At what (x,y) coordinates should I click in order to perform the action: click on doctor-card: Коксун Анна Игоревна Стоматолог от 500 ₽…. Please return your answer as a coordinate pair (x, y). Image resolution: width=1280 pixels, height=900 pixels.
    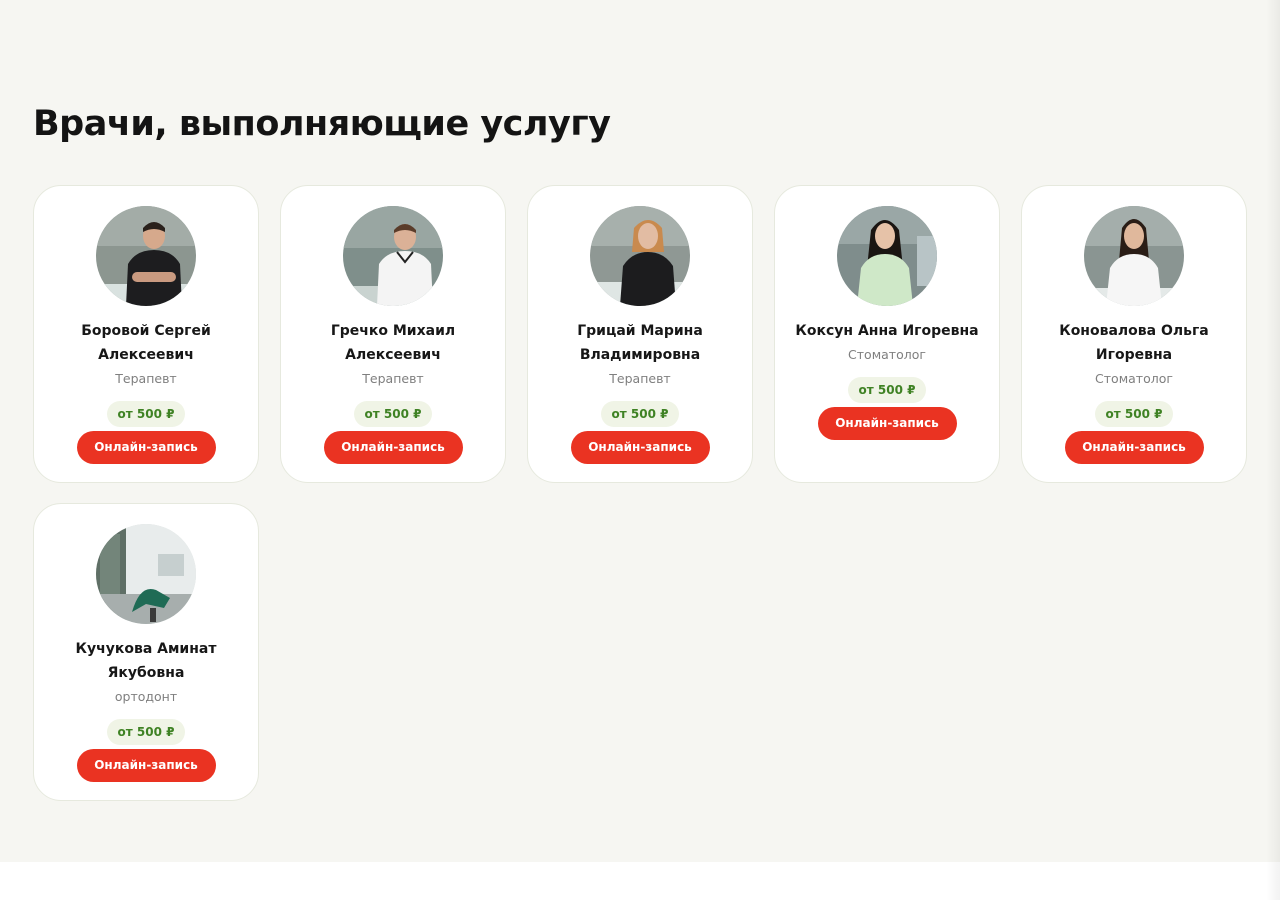
    Looking at the image, I should click on (887, 334).